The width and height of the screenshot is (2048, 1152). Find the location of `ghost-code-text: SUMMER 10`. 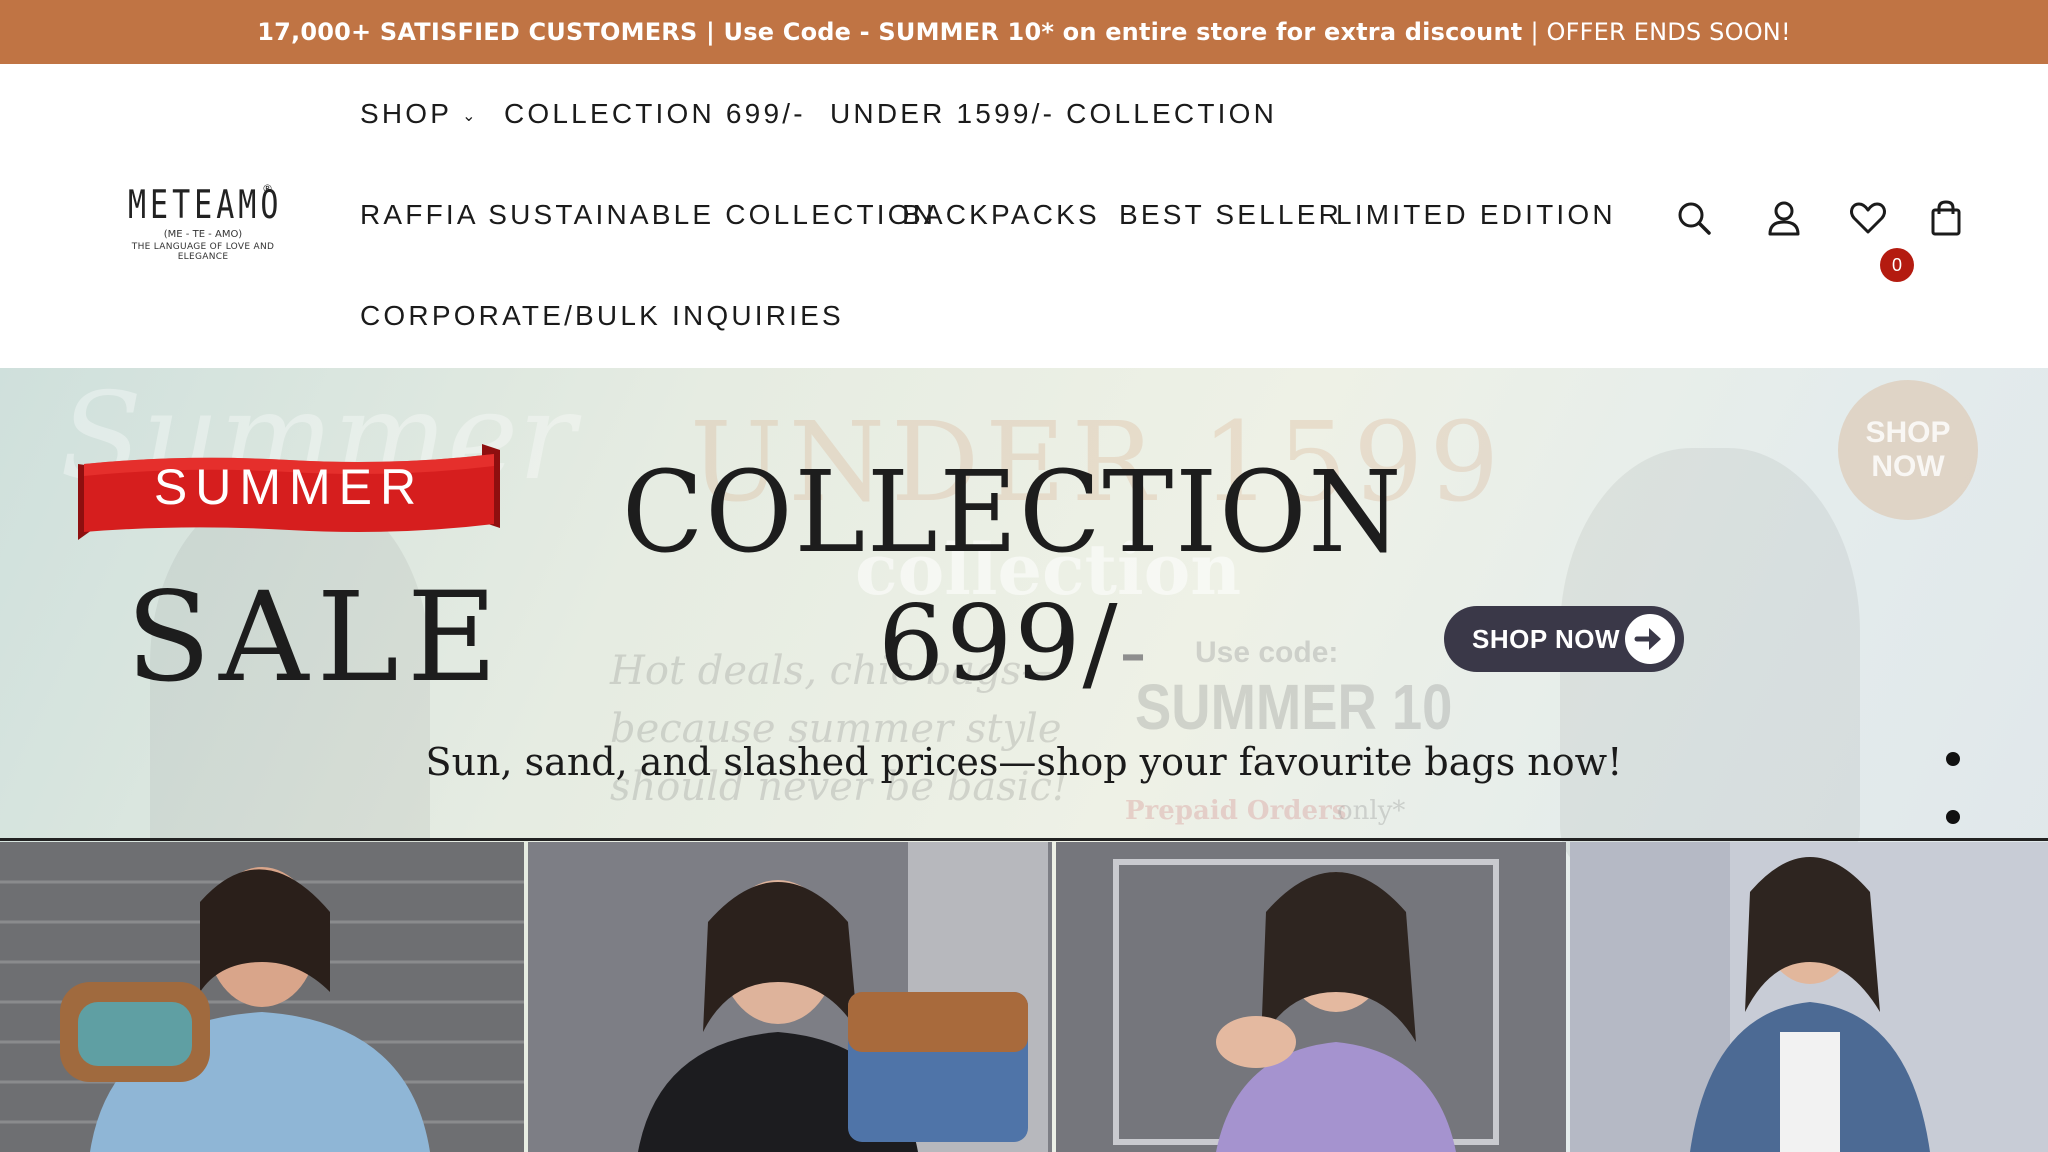

ghost-code-text: SUMMER 10 is located at coordinates (1294, 707).